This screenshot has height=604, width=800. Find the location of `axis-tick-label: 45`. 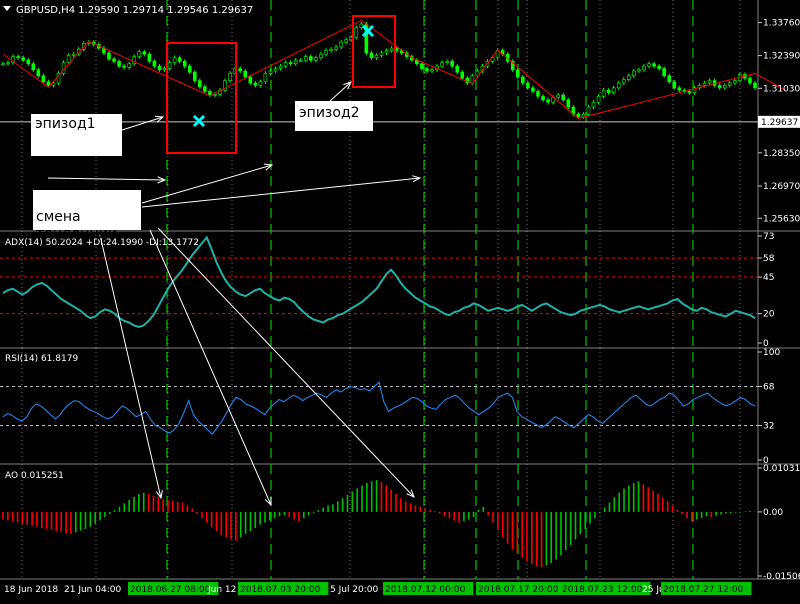

axis-tick-label: 45 is located at coordinates (768, 278).